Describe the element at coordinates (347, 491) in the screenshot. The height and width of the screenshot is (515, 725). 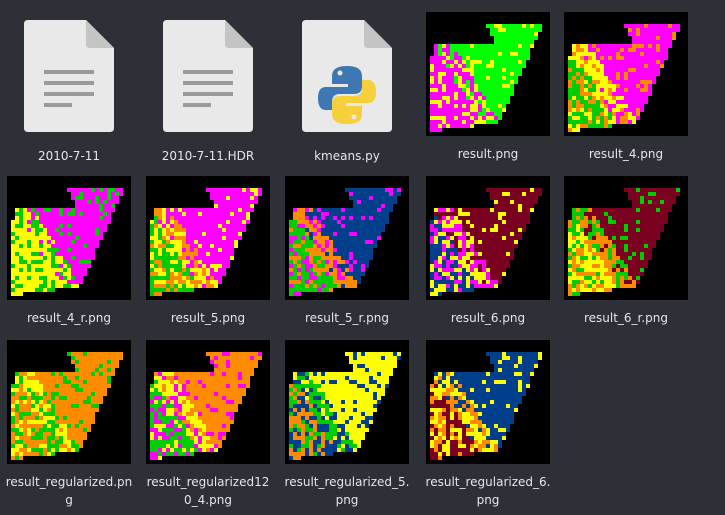
I see `file-name-label: result_regularized_5.png` at that location.